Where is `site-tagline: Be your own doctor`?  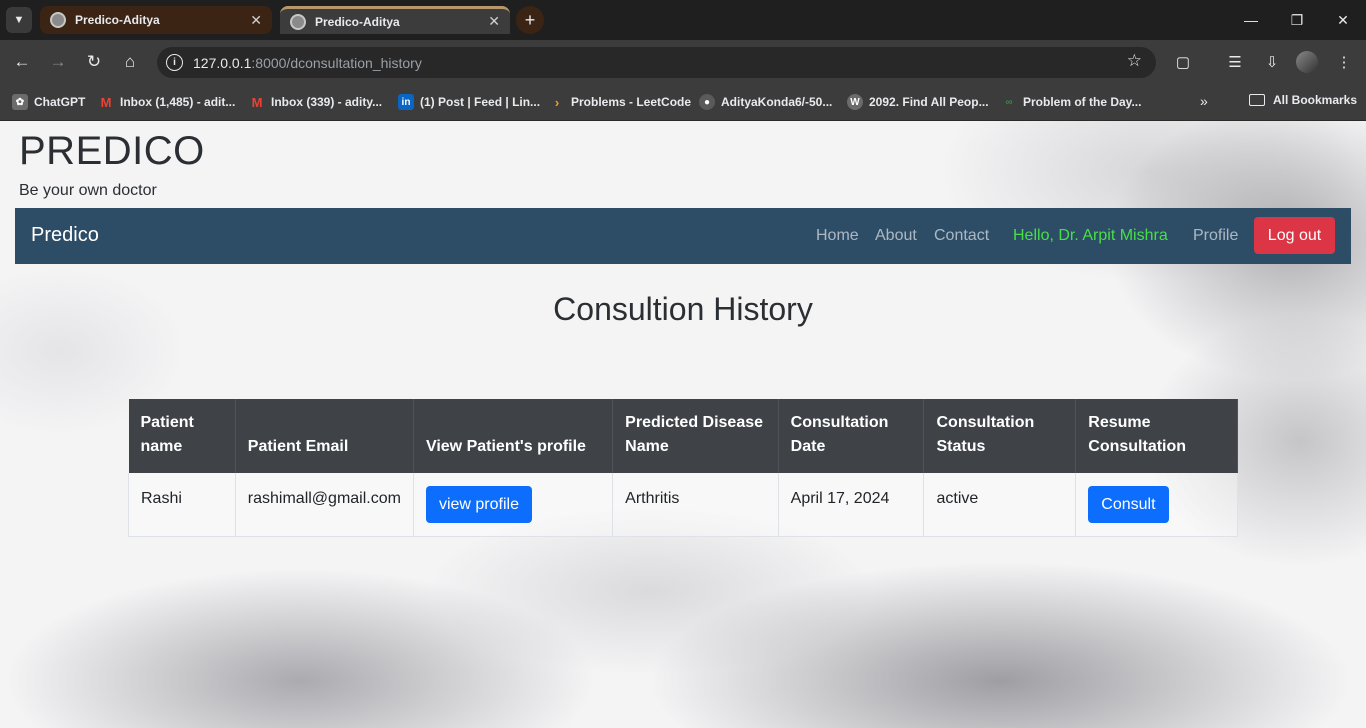
site-tagline: Be your own doctor is located at coordinates (88, 190).